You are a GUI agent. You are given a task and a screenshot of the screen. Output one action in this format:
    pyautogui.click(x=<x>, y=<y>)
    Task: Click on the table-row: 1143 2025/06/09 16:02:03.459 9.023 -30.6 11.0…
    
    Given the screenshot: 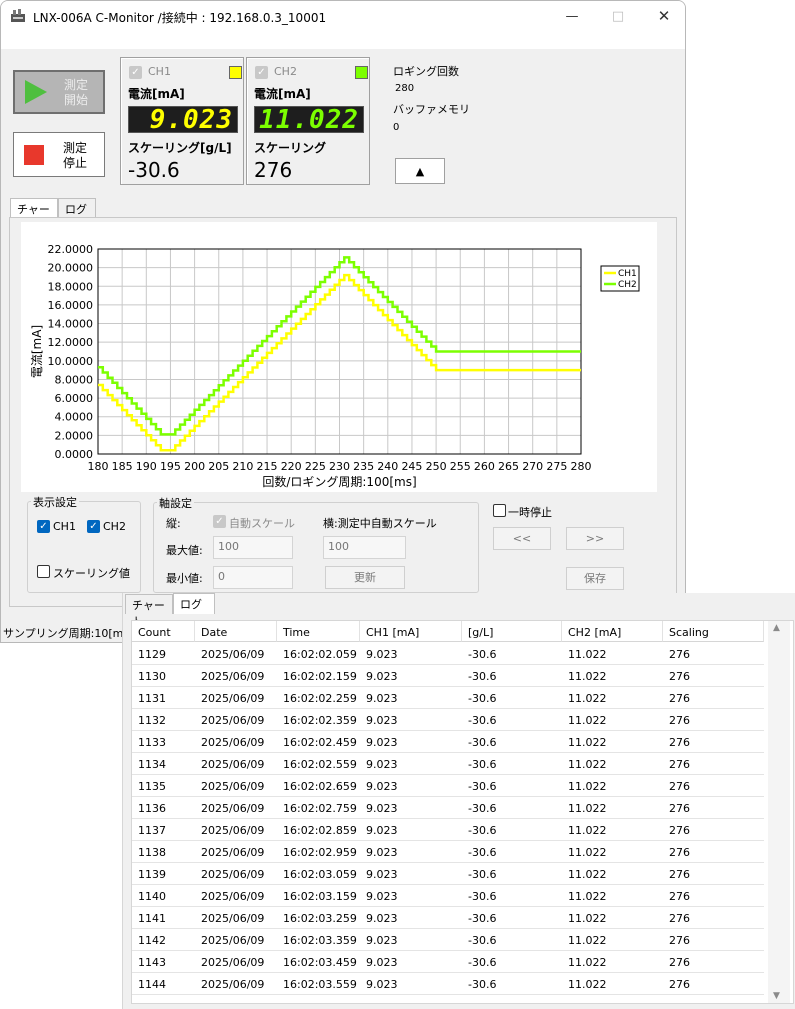 What is the action you would take?
    pyautogui.click(x=448, y=962)
    